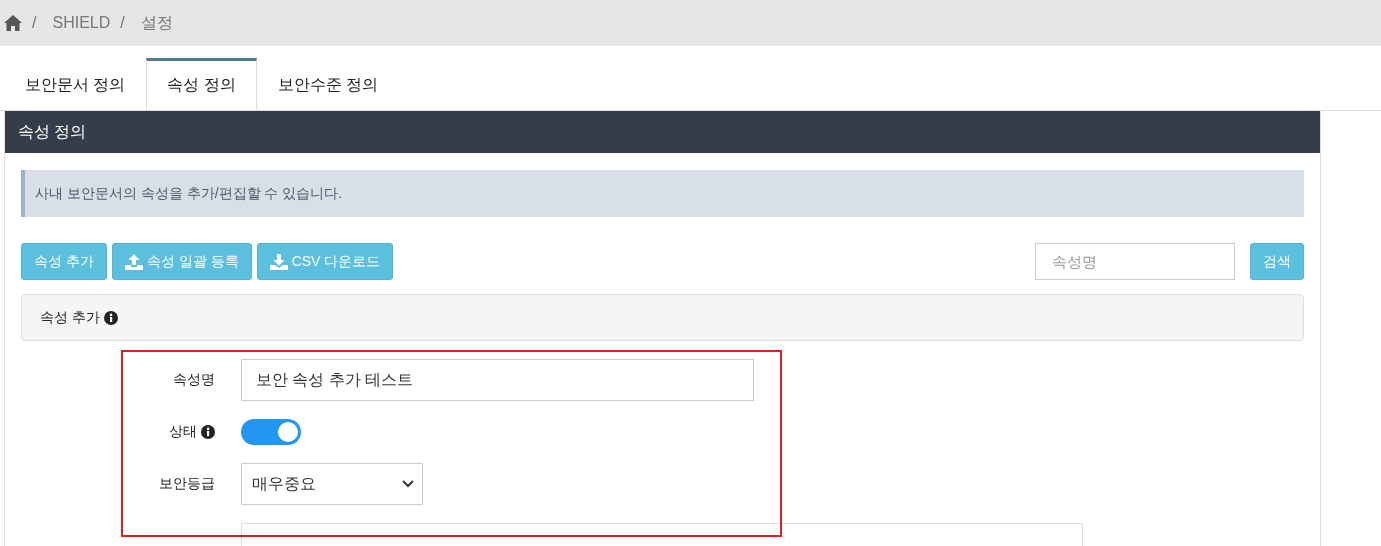  I want to click on search-field: 속성명, so click(1135, 261).